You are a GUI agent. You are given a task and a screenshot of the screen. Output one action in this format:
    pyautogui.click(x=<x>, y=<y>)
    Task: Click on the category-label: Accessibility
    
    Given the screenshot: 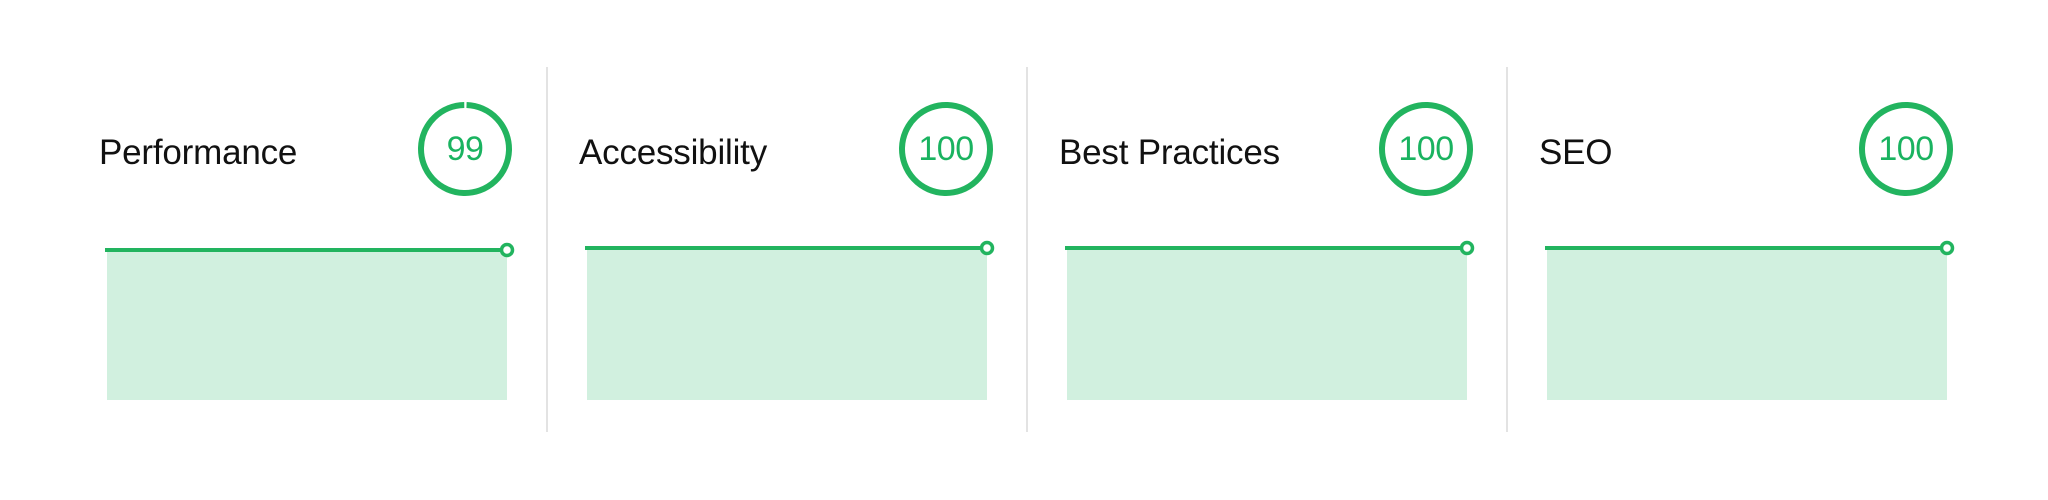 What is the action you would take?
    pyautogui.click(x=673, y=152)
    